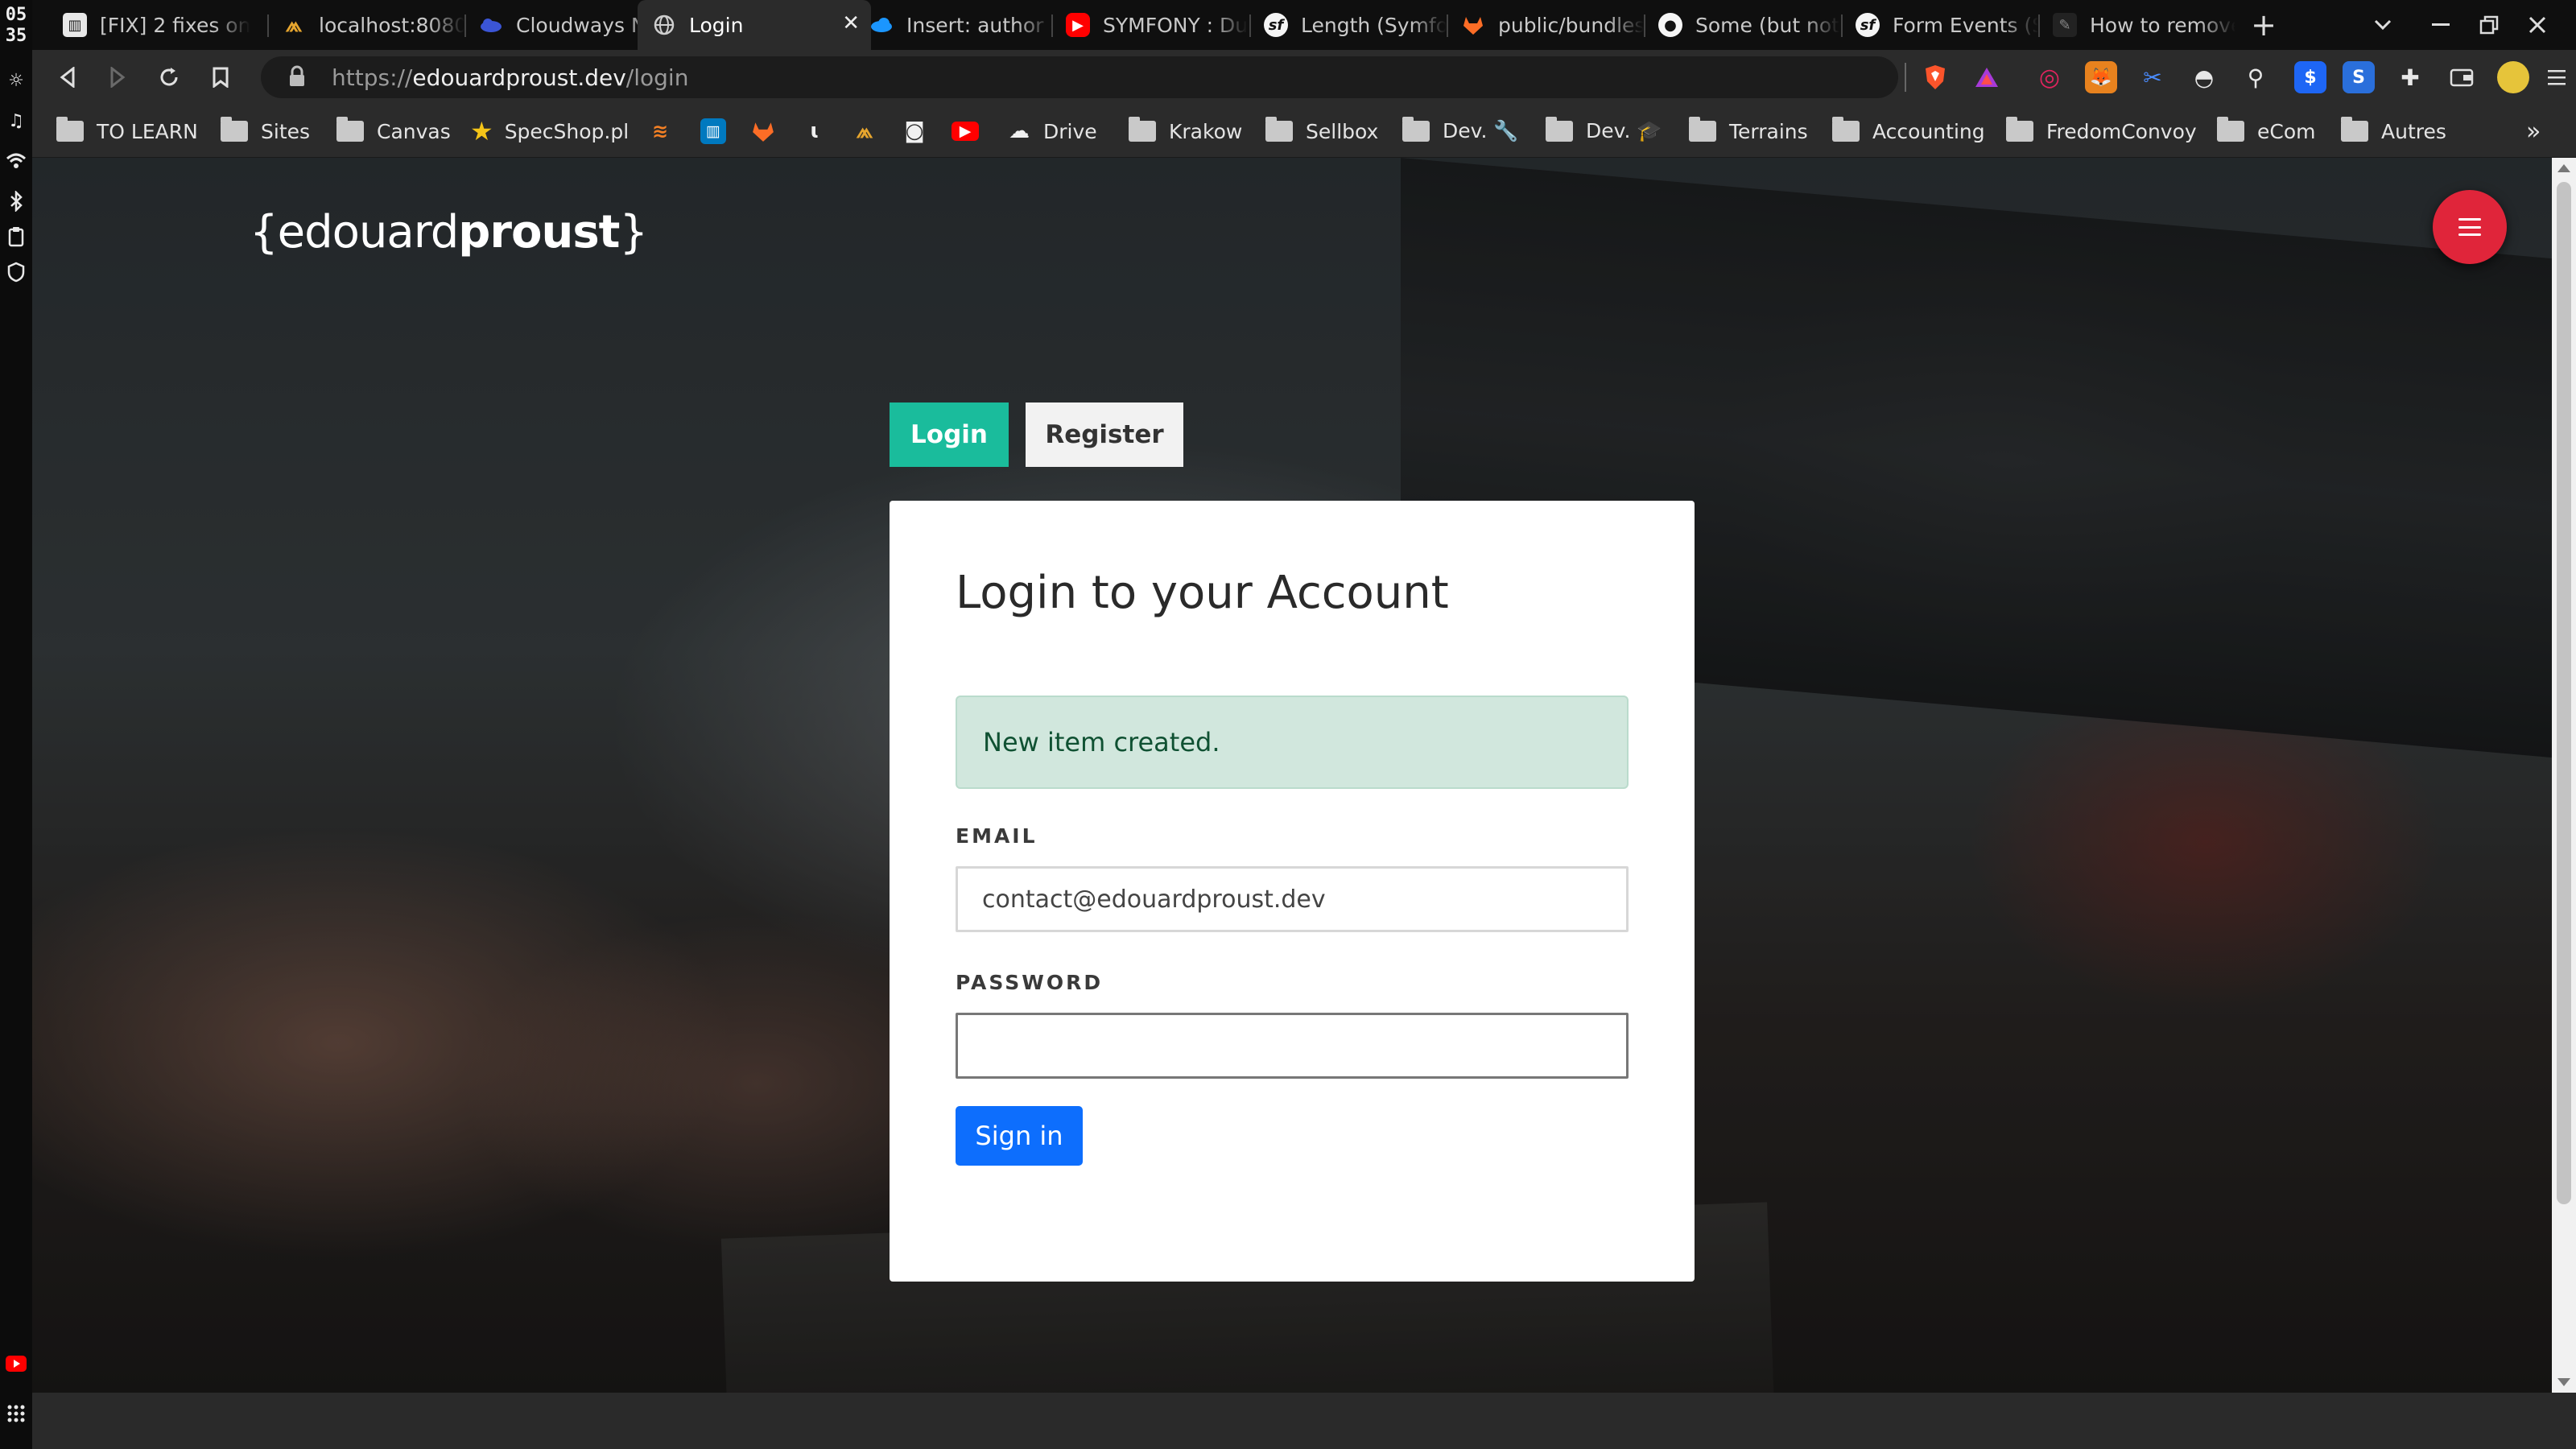 This screenshot has width=2576, height=1449. Describe the element at coordinates (1935, 77) in the screenshot. I see `brave-shields-icon` at that location.